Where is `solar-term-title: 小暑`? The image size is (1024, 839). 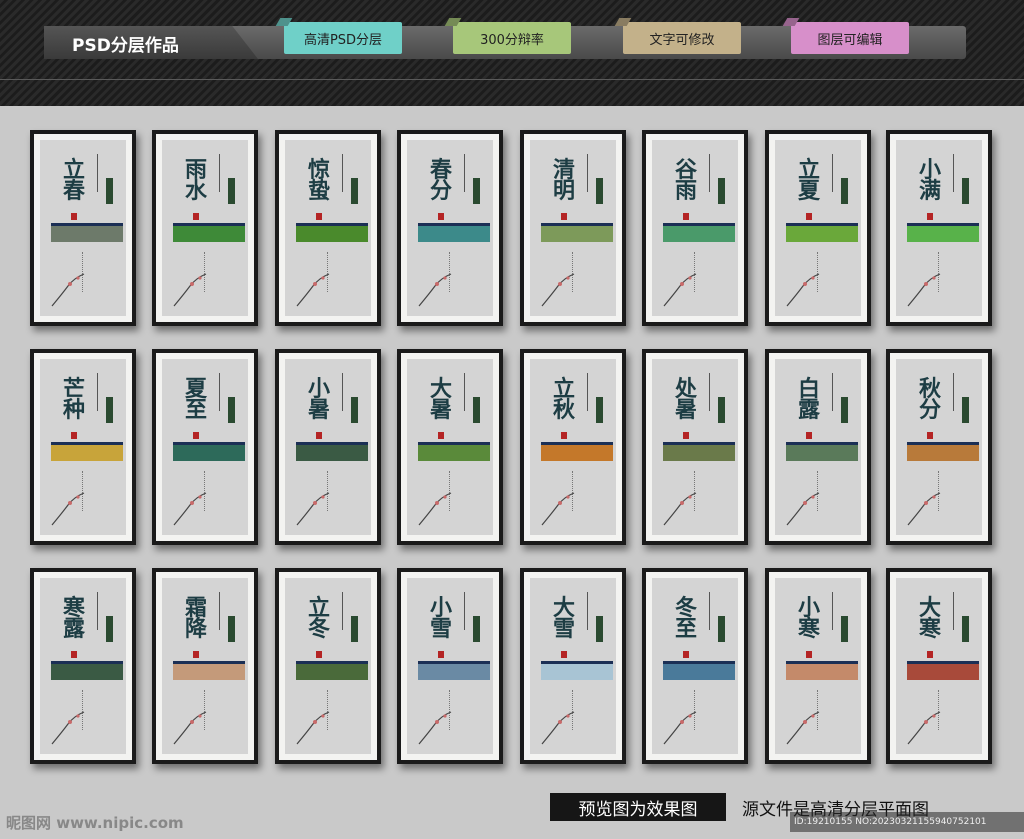
solar-term-title: 小暑 is located at coordinates (318, 399).